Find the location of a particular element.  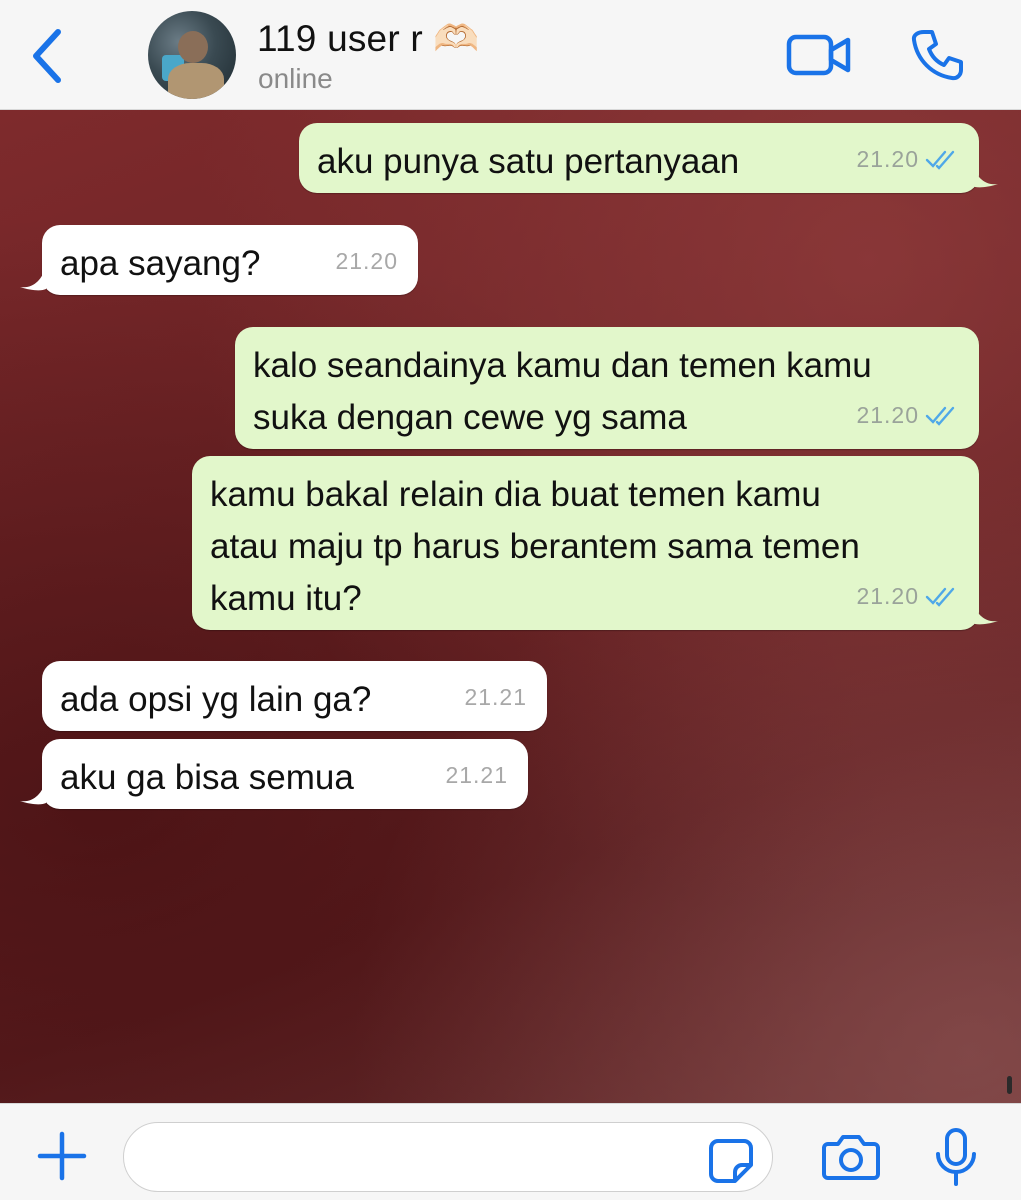

video-camera-icon is located at coordinates (818, 55).